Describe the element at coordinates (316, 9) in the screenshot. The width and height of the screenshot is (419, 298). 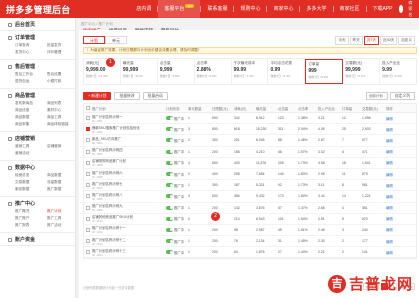
I see `top-nav-item: 多多大学` at that location.